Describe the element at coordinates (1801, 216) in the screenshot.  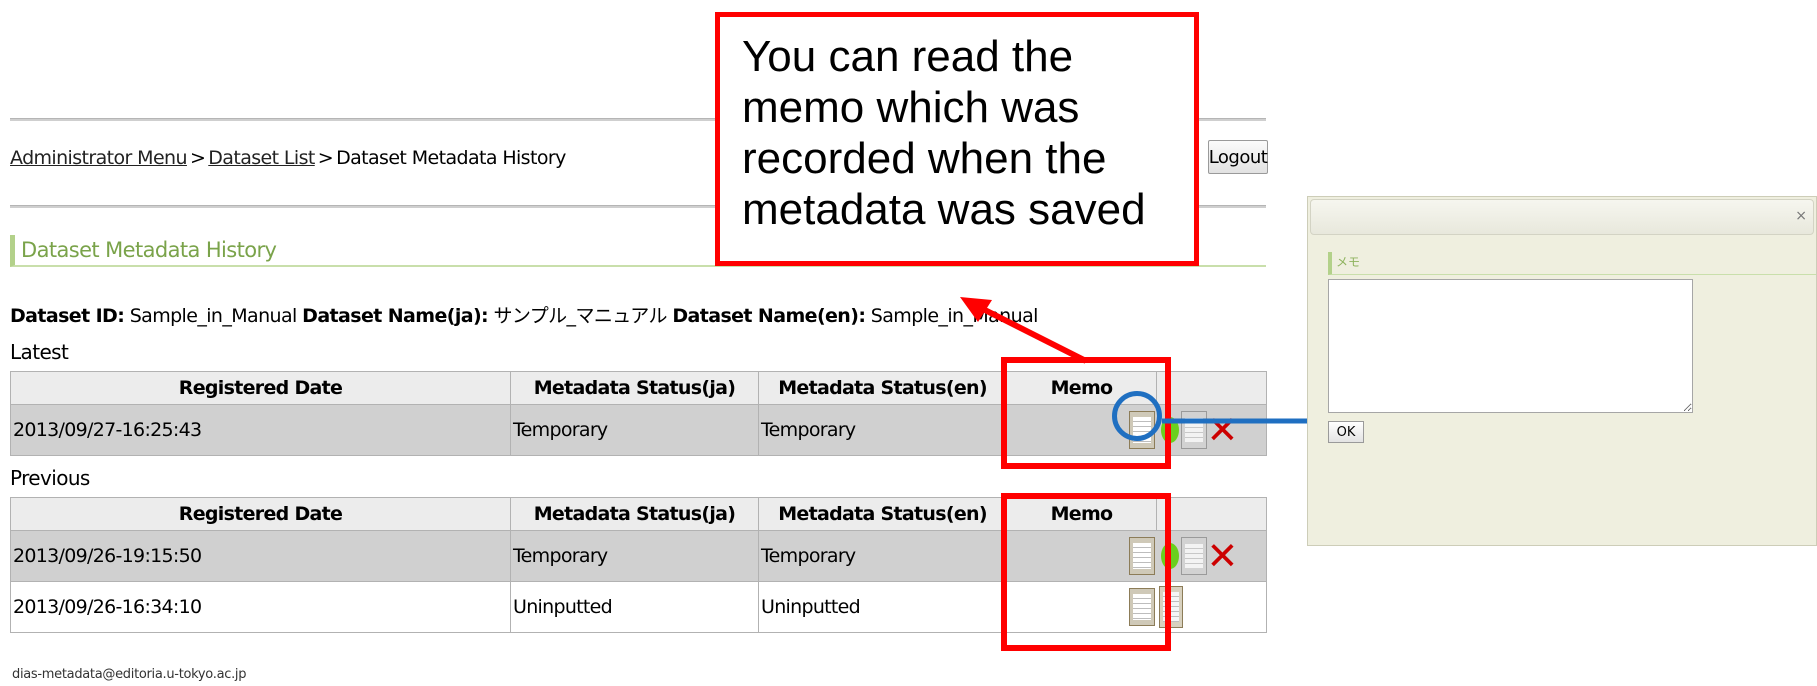
I see `close-icon: ×` at that location.